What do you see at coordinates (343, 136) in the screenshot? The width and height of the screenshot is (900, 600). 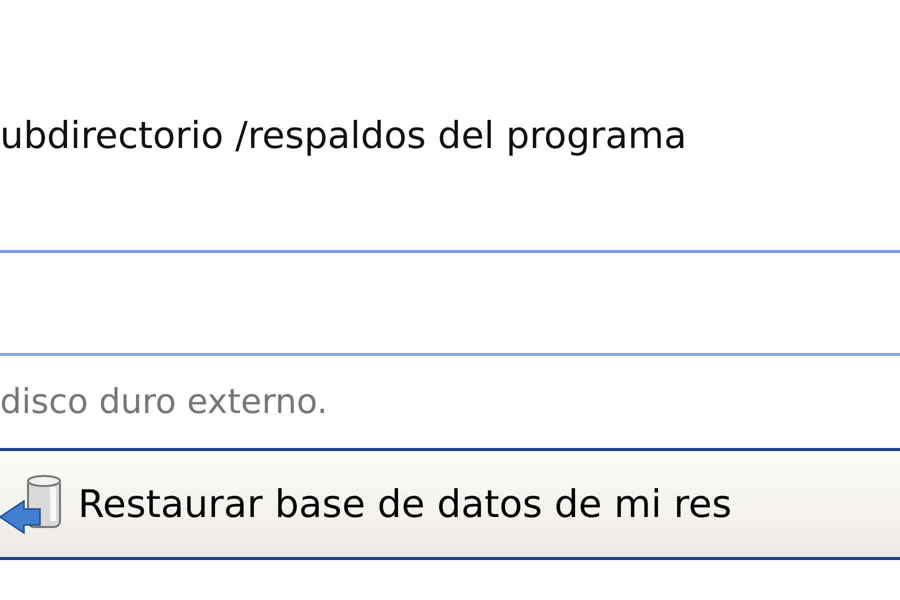 I see `instruction-text: ubdirectorio /respaldos del programa` at bounding box center [343, 136].